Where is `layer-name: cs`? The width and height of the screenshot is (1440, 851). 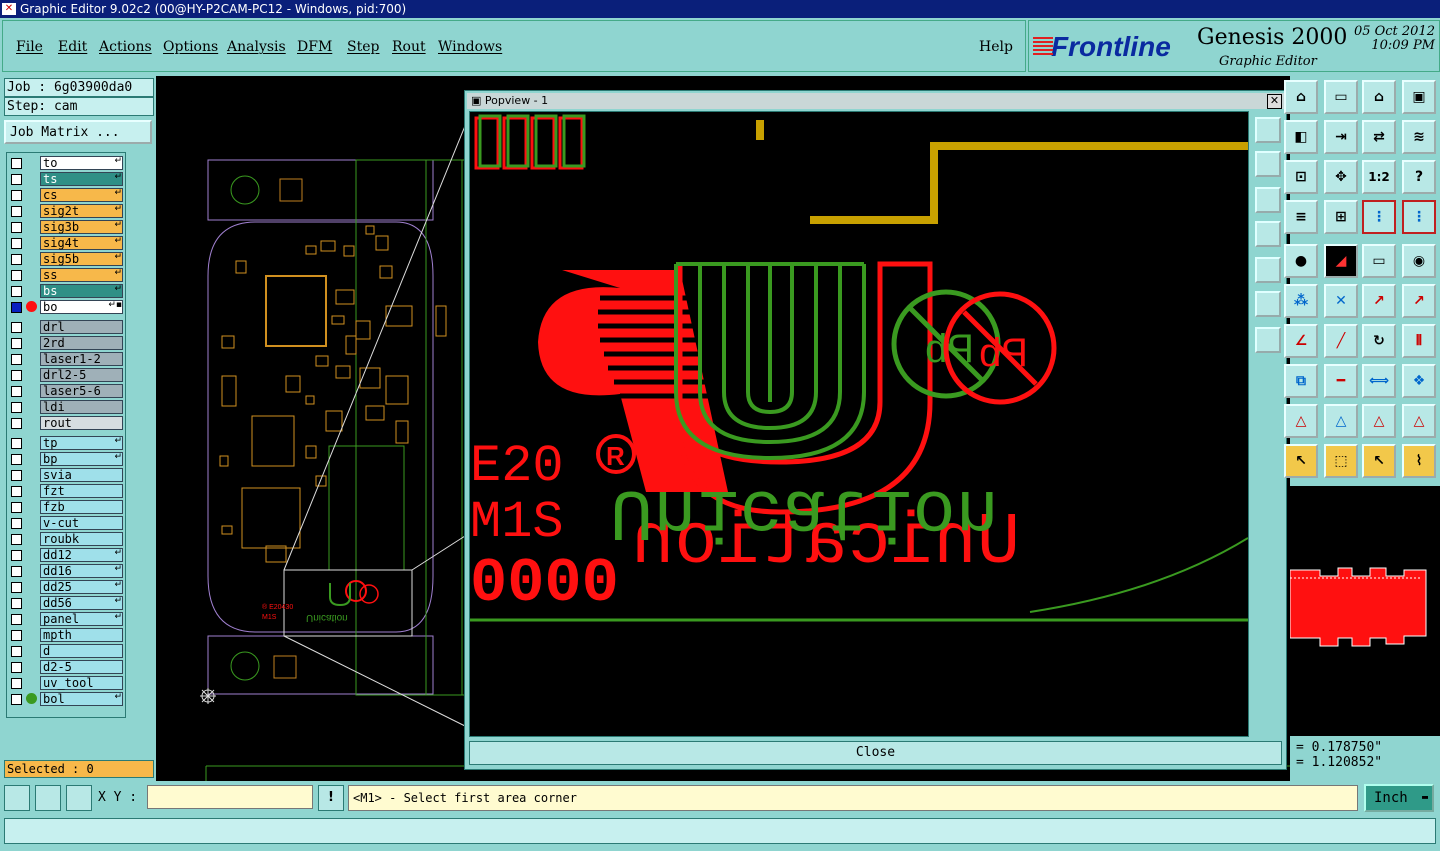
layer-name: cs is located at coordinates (81, 195).